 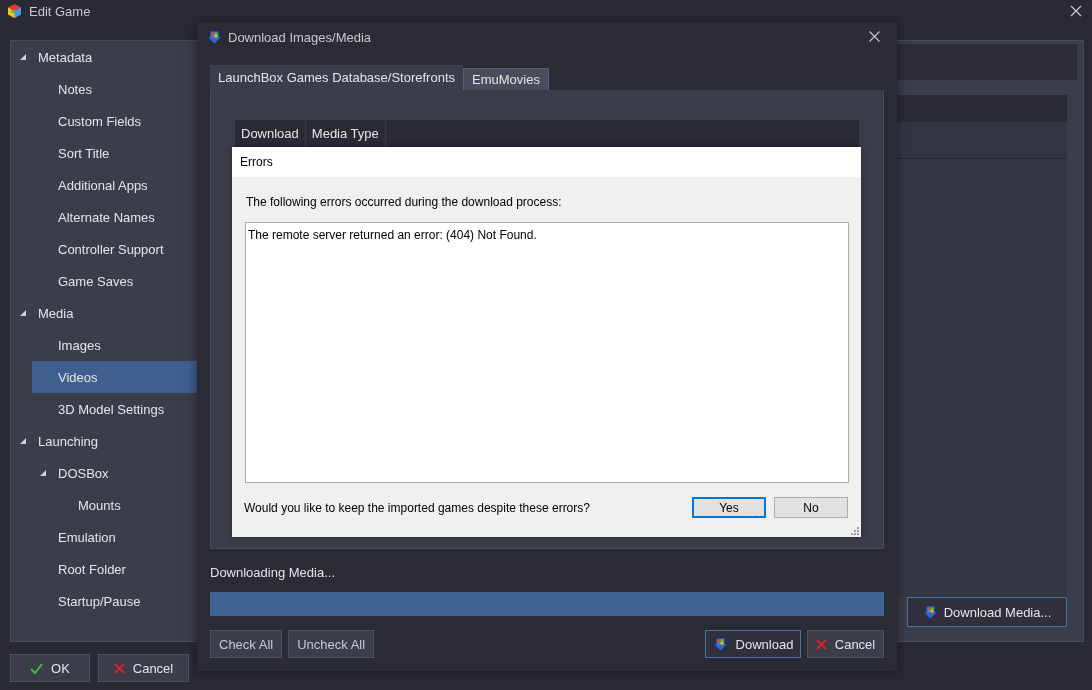 What do you see at coordinates (115, 281) in the screenshot?
I see `tree-item: Game Saves` at bounding box center [115, 281].